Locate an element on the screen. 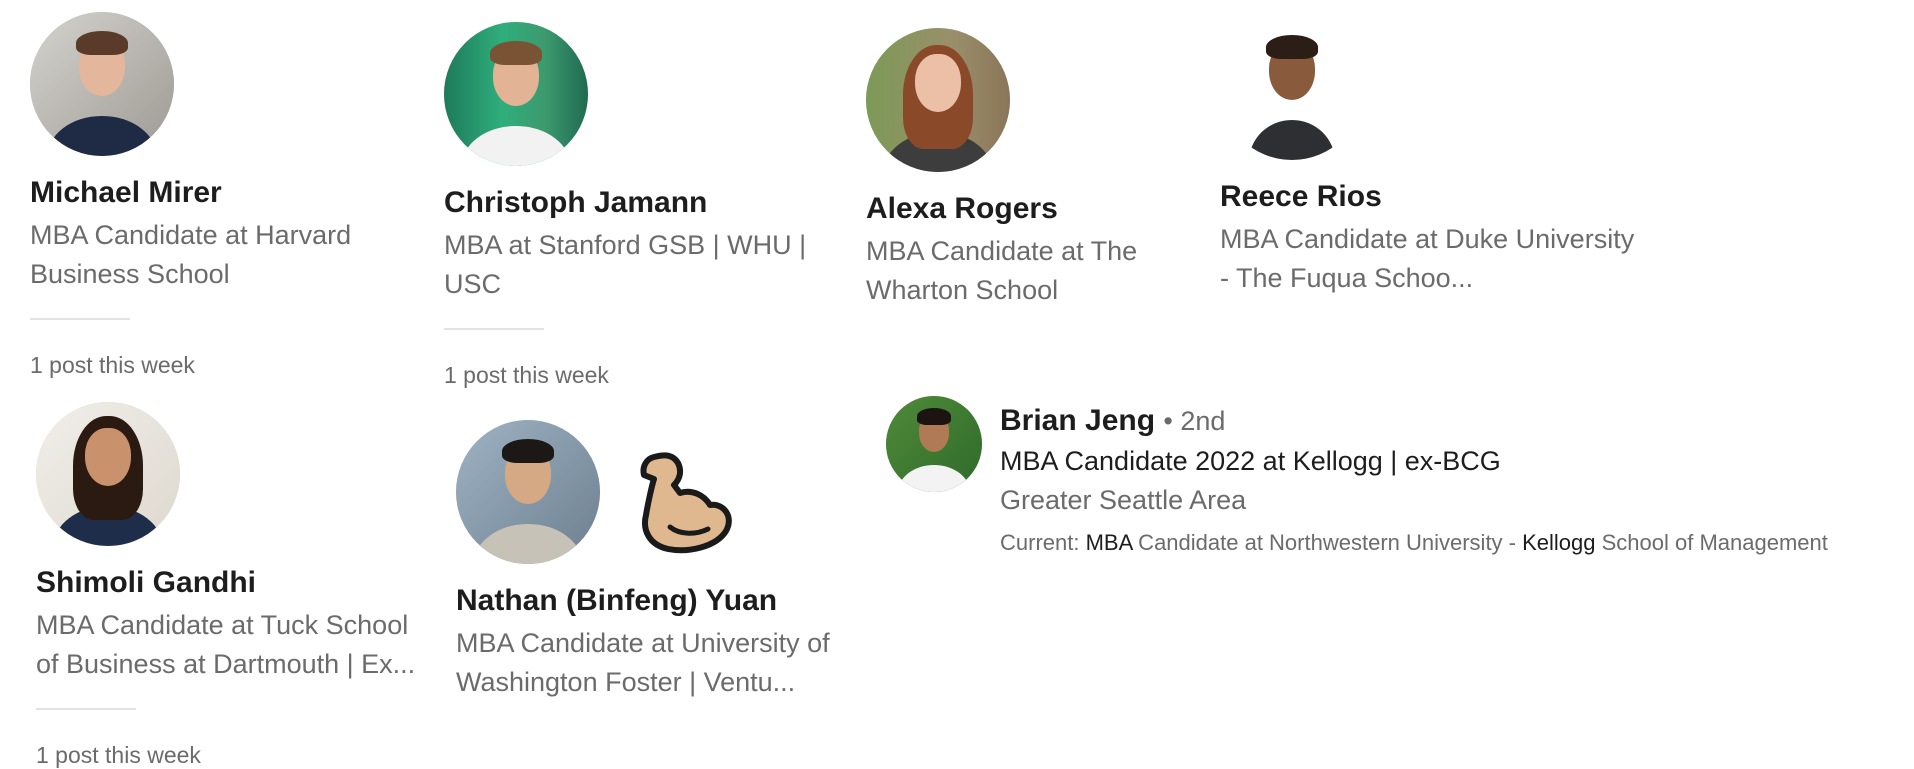  person-name: Brian Jeng is located at coordinates (1077, 420).